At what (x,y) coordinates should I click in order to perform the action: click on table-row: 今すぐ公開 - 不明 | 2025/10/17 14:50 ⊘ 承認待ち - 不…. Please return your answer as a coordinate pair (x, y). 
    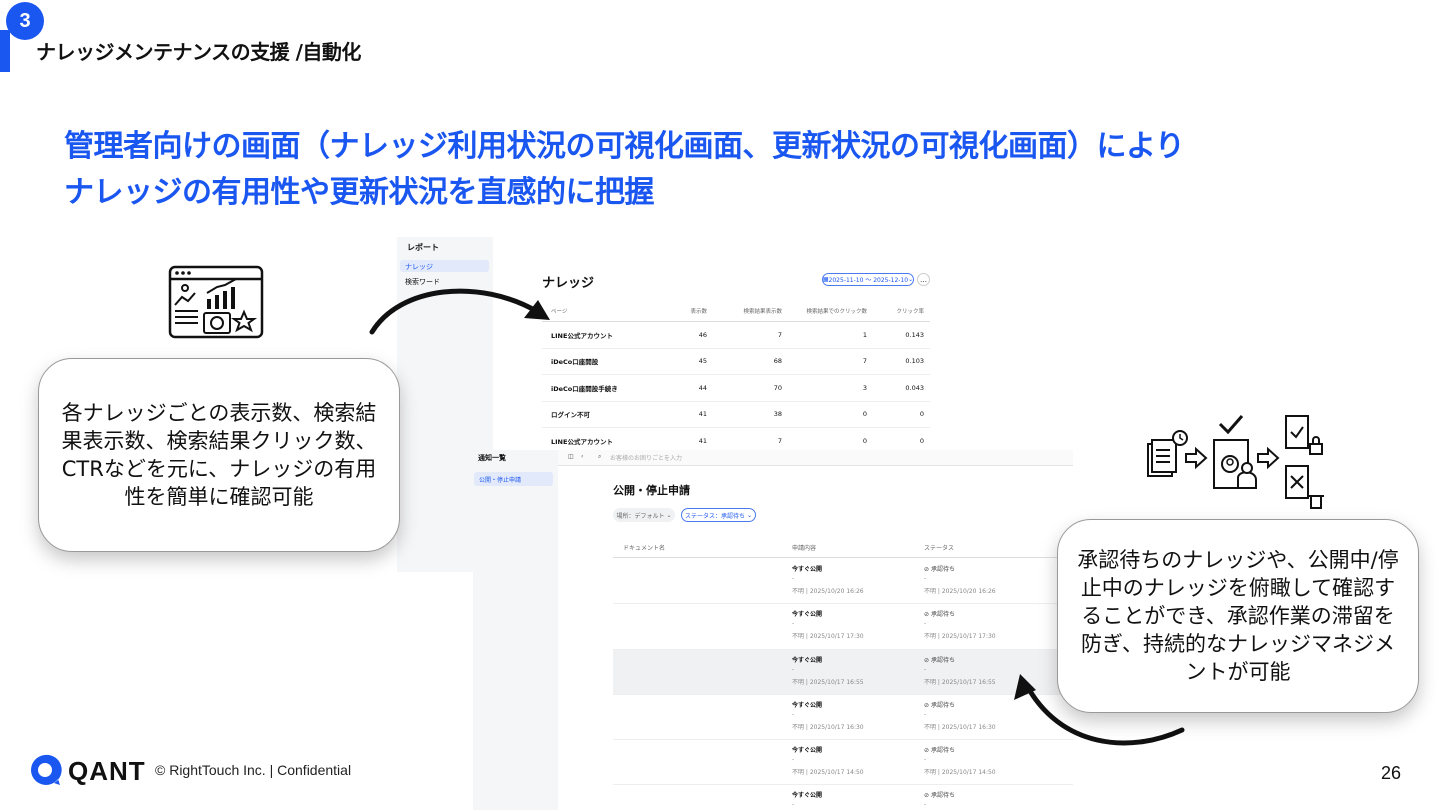
    Looking at the image, I should click on (843, 763).